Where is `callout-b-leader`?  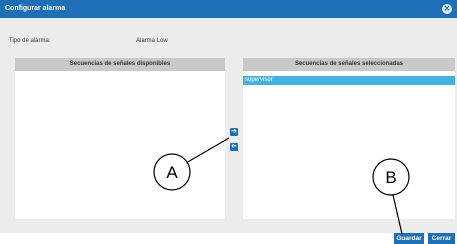
callout-b-leader is located at coordinates (397, 214).